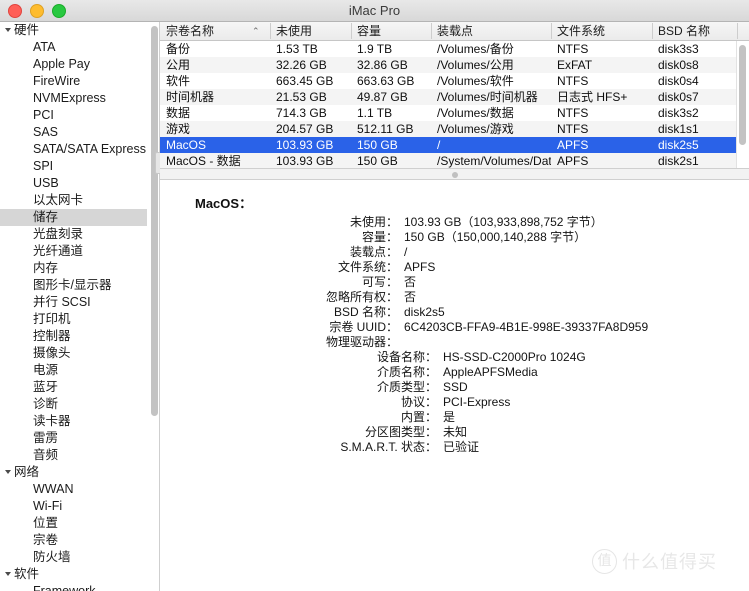 The height and width of the screenshot is (591, 749). Describe the element at coordinates (154, 221) in the screenshot. I see `sidebar-scrollbar-thumb` at that location.